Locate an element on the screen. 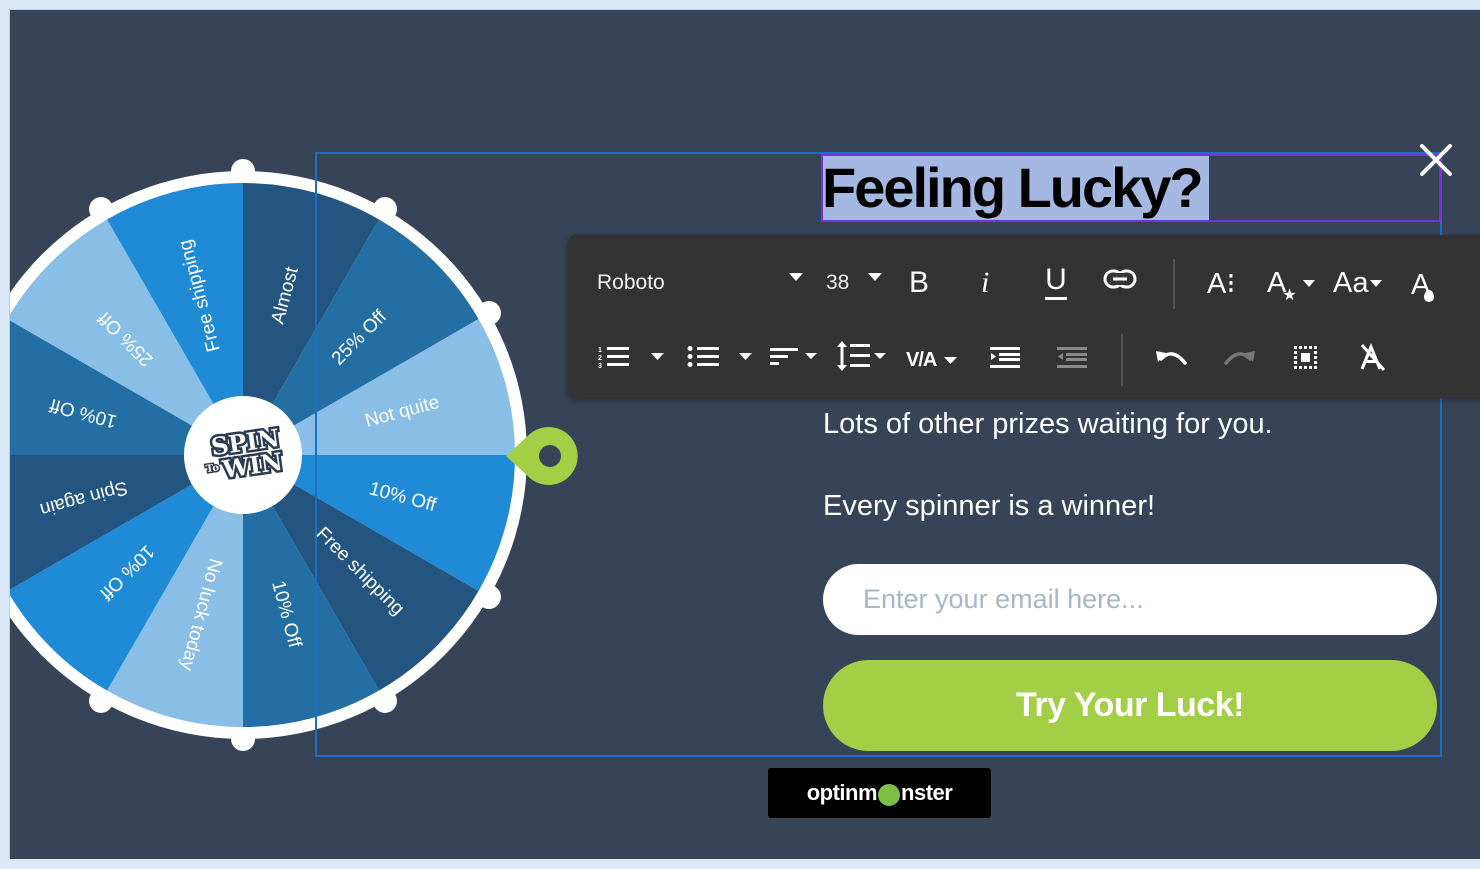 The image size is (1480, 869). ordered-list-icon: 123 is located at coordinates (613, 358).